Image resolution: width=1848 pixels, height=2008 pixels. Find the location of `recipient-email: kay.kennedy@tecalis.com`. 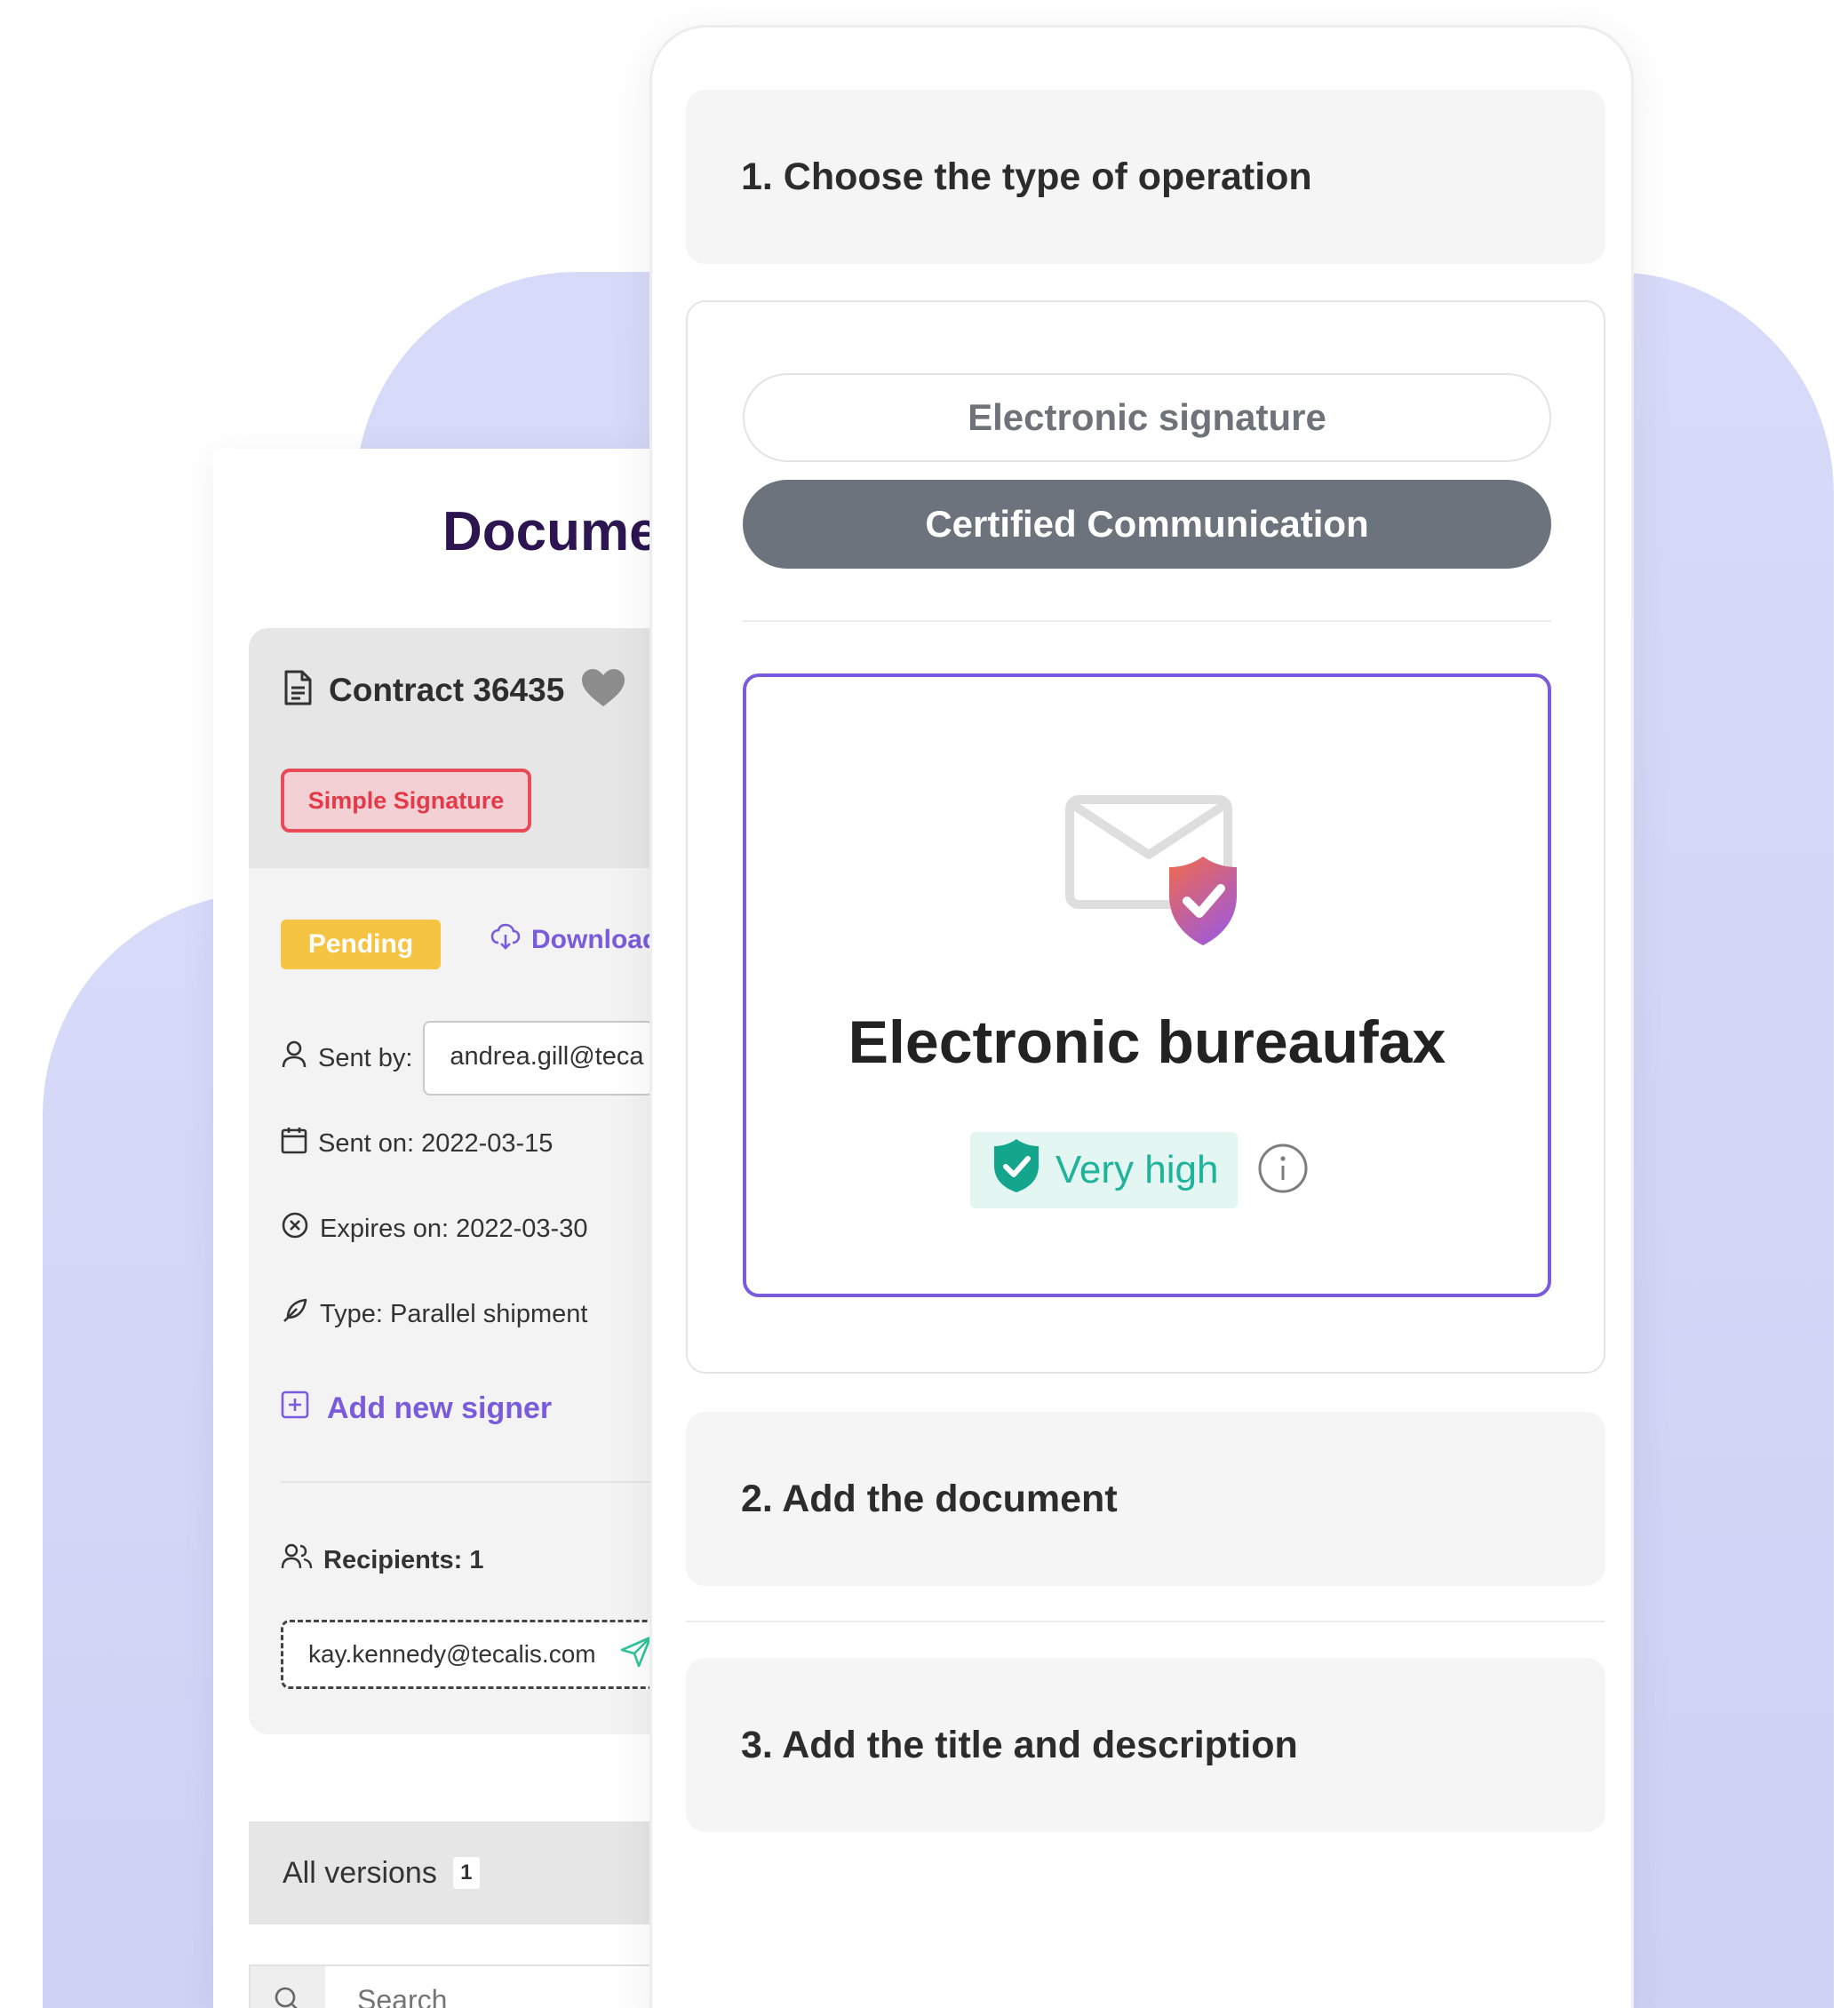

recipient-email: kay.kennedy@tecalis.com is located at coordinates (452, 1654).